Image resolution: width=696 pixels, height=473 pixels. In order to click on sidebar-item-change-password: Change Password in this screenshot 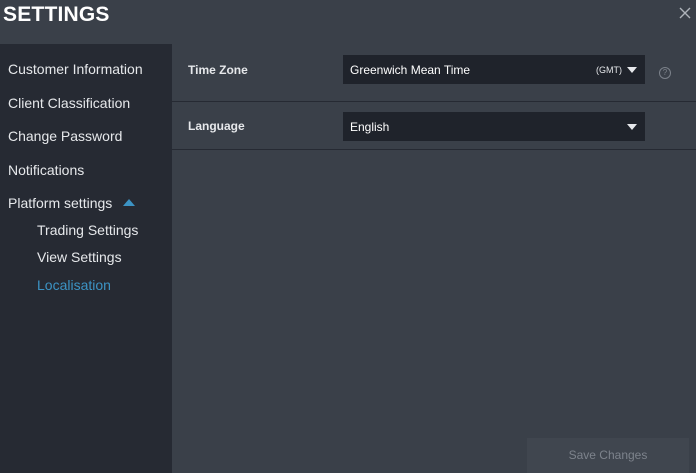, I will do `click(65, 136)`.